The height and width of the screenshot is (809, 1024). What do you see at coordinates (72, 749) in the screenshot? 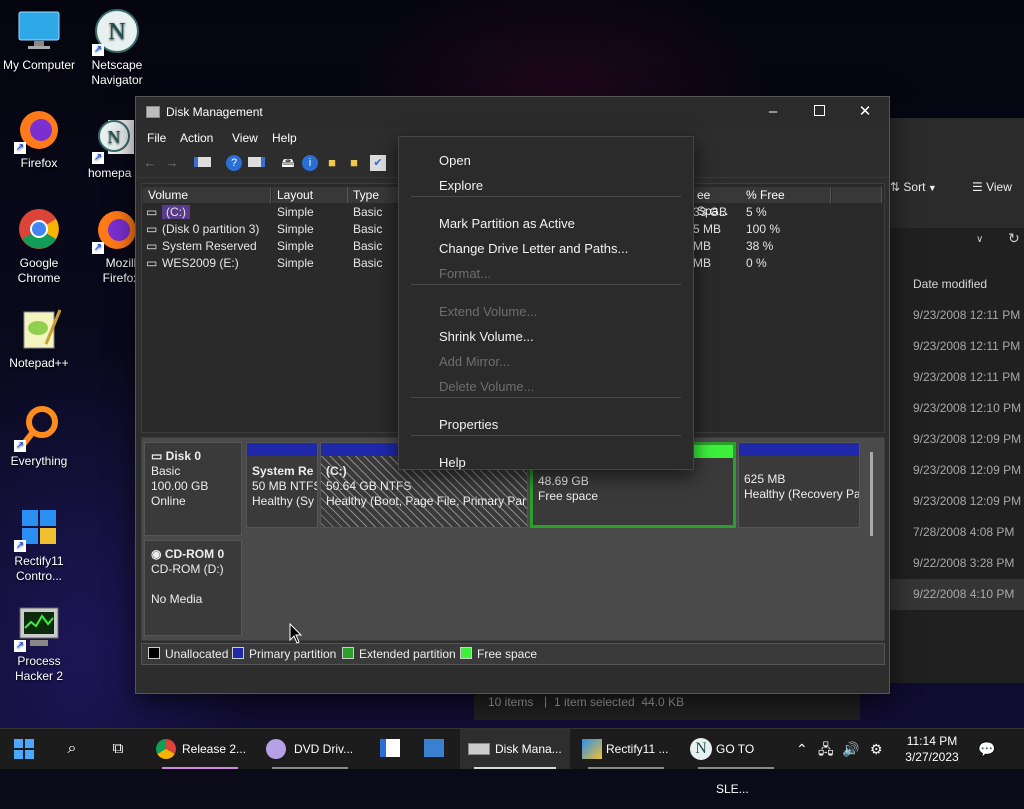
I see `search-button: ⌕` at bounding box center [72, 749].